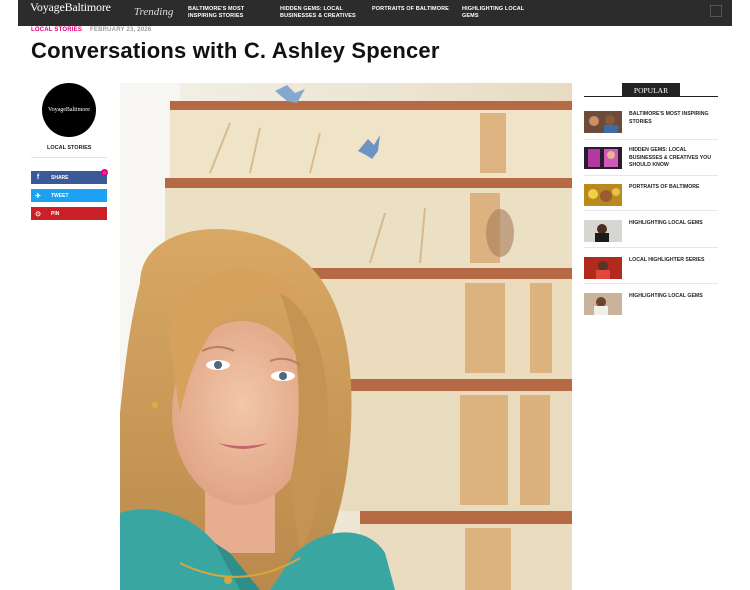 Image resolution: width=750 pixels, height=590 pixels. Describe the element at coordinates (497, 13) in the screenshot. I see `nav-item-highlighting-gems: HIGHLIGHTING LOCAL GEMS` at that location.